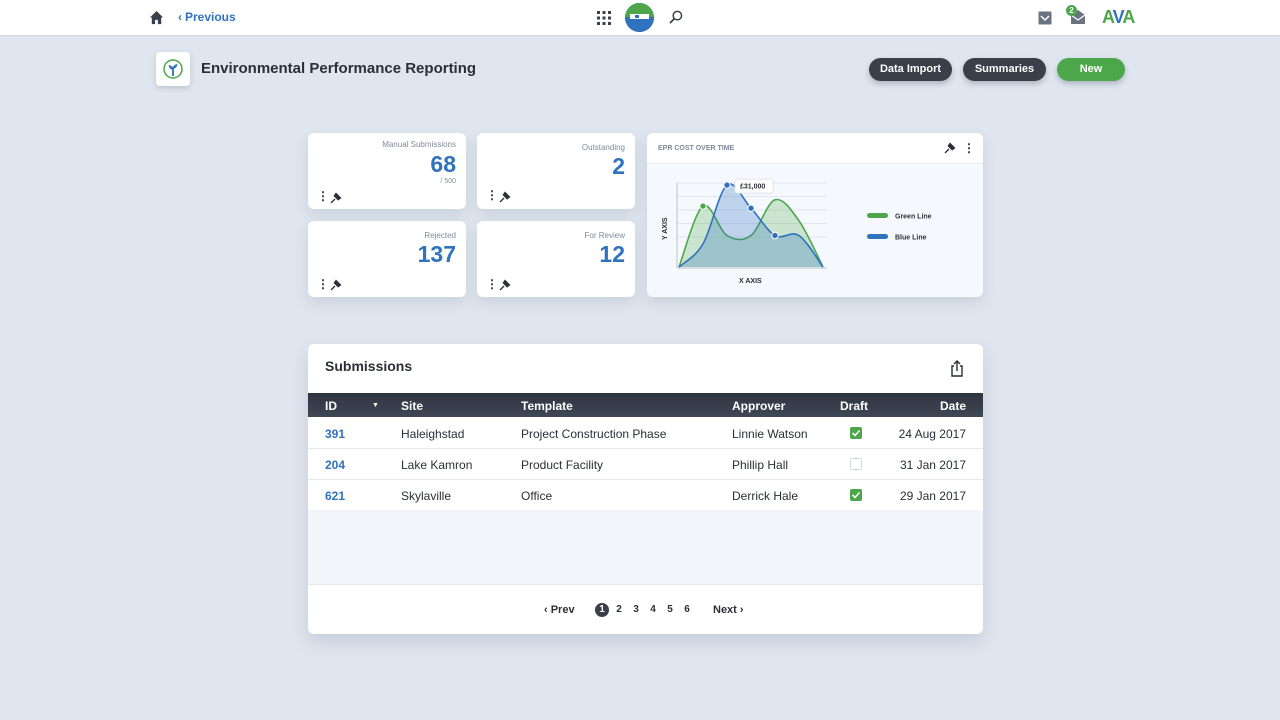 This screenshot has width=1280, height=720. What do you see at coordinates (653, 610) in the screenshot?
I see `page-button-4: 4` at bounding box center [653, 610].